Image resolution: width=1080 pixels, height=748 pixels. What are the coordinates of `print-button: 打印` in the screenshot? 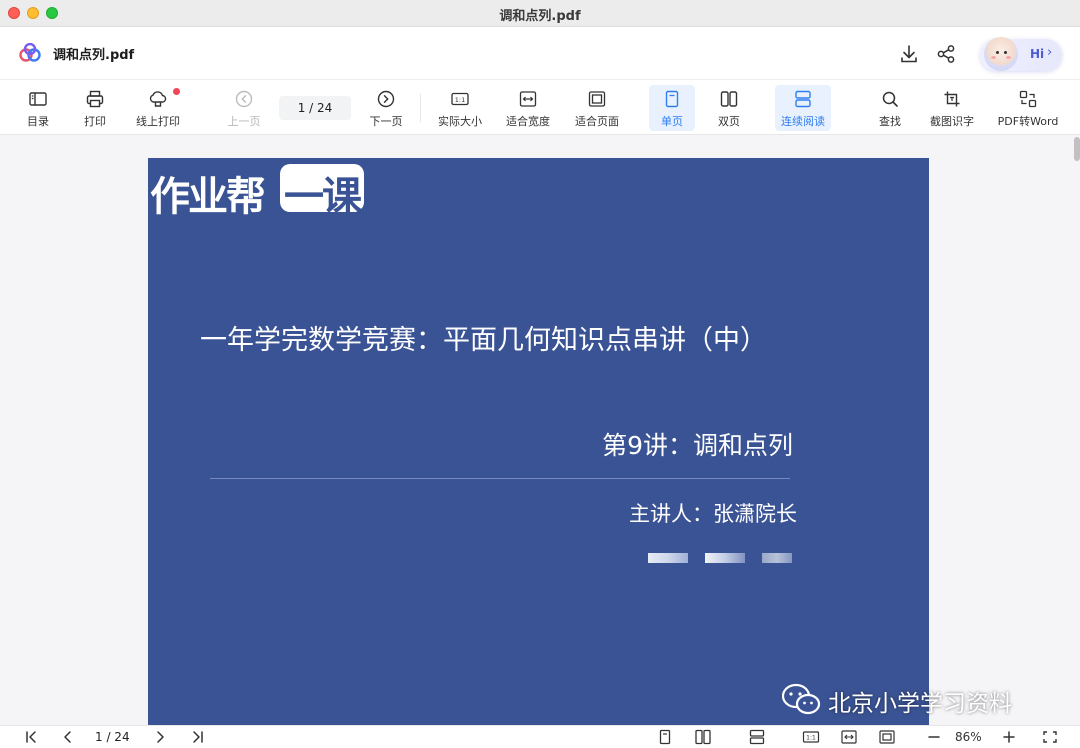 It's located at (95, 108).